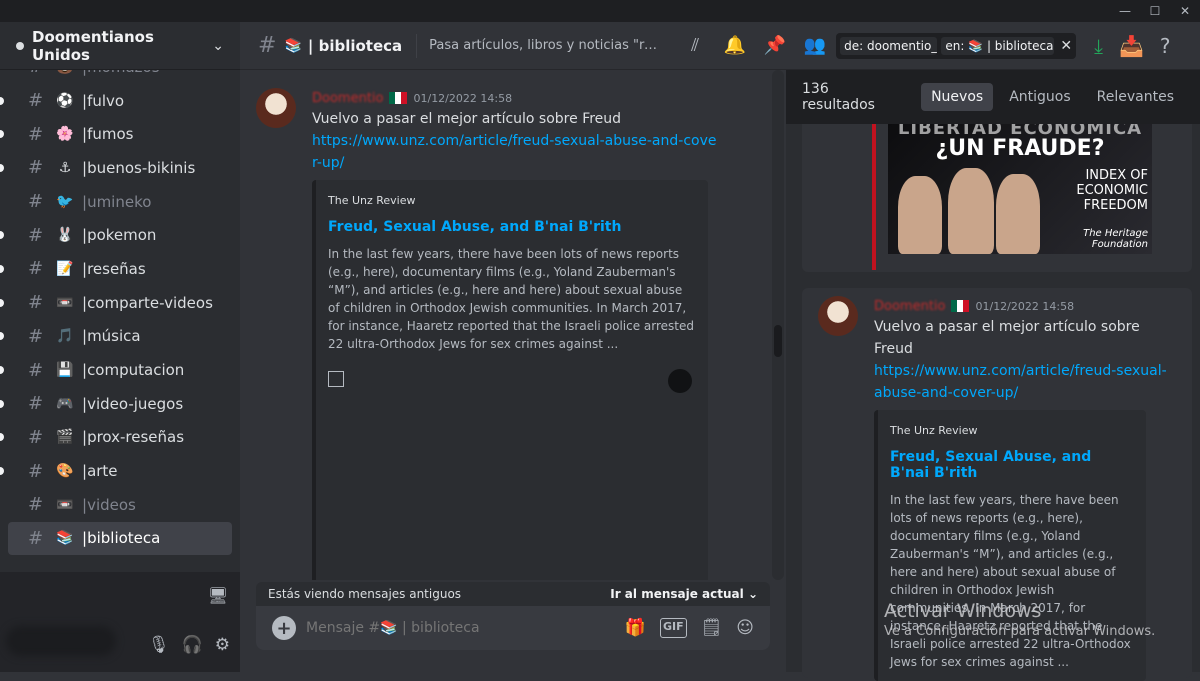 The height and width of the screenshot is (681, 1200). I want to click on sidebar-item-umineko: # 🐦 | umineko, so click(120, 202).